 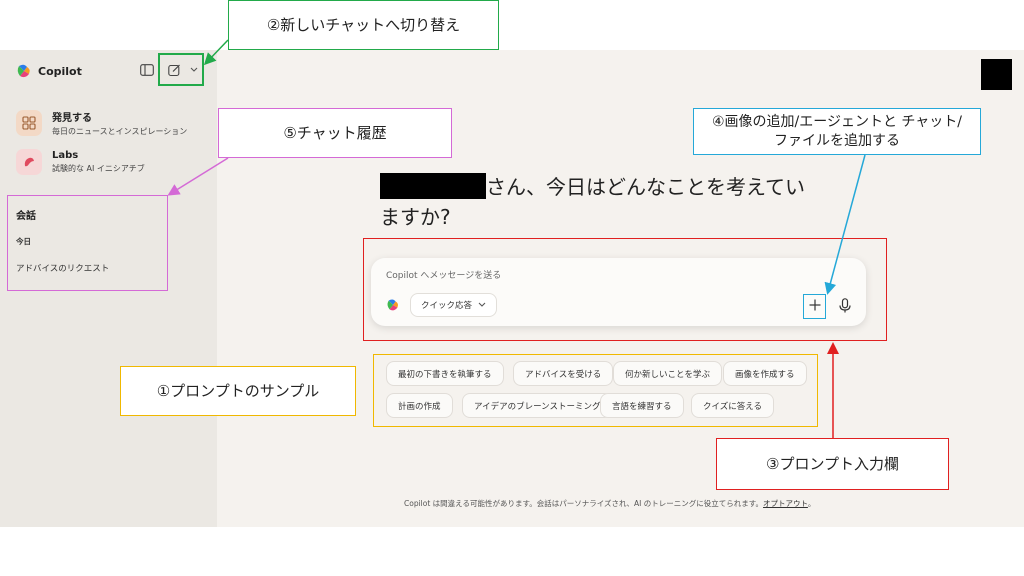 I want to click on annotation-add-text: ④画像の追加/エージェントと チャット/ファイルを追加する, so click(x=836, y=131).